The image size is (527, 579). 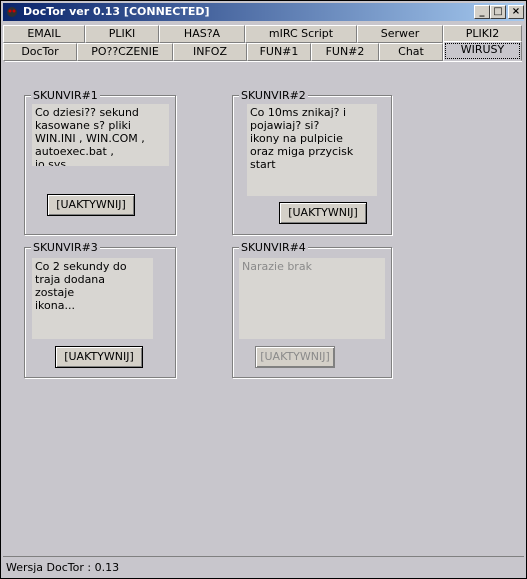 I want to click on virus-description-memo: Narazie brak, so click(x=312, y=298).